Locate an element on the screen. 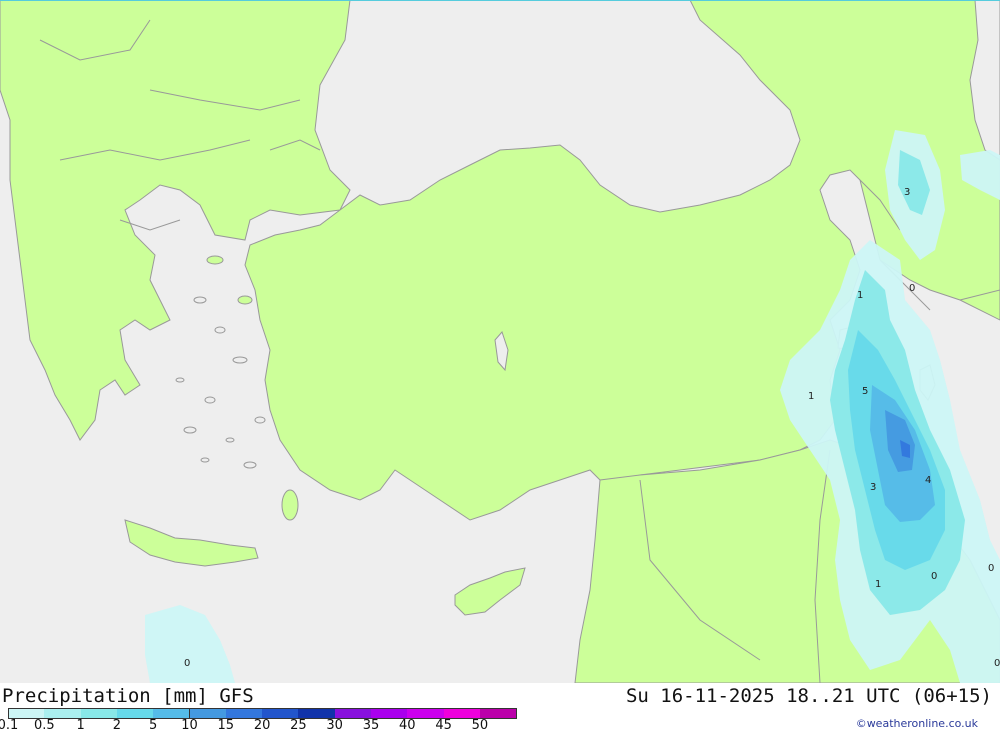 The height and width of the screenshot is (733, 1000). legend-tick-label: 30 is located at coordinates (334, 725).